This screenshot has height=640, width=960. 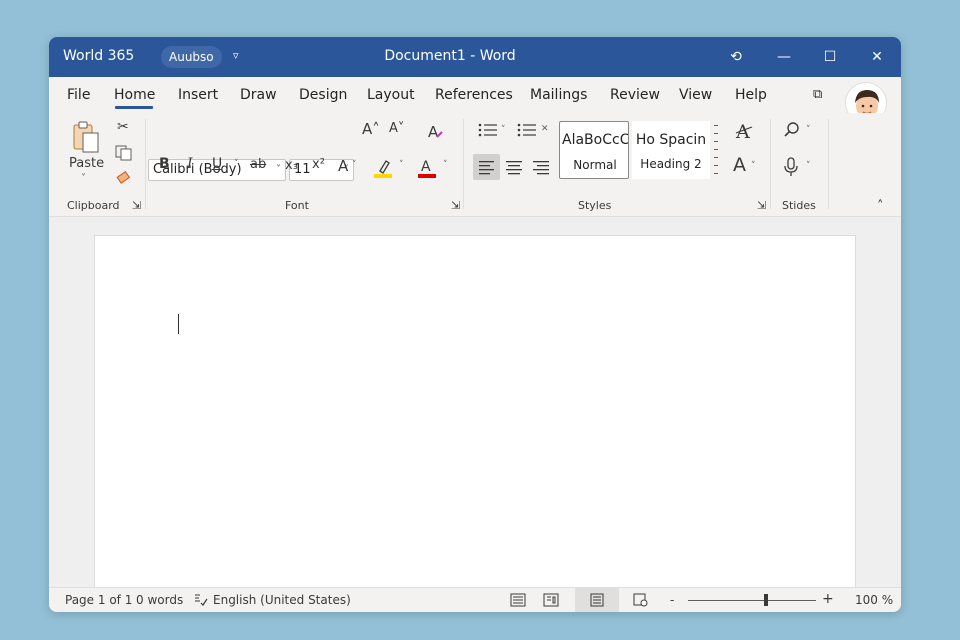 What do you see at coordinates (739, 165) in the screenshot?
I see `text-style-icon: A` at bounding box center [739, 165].